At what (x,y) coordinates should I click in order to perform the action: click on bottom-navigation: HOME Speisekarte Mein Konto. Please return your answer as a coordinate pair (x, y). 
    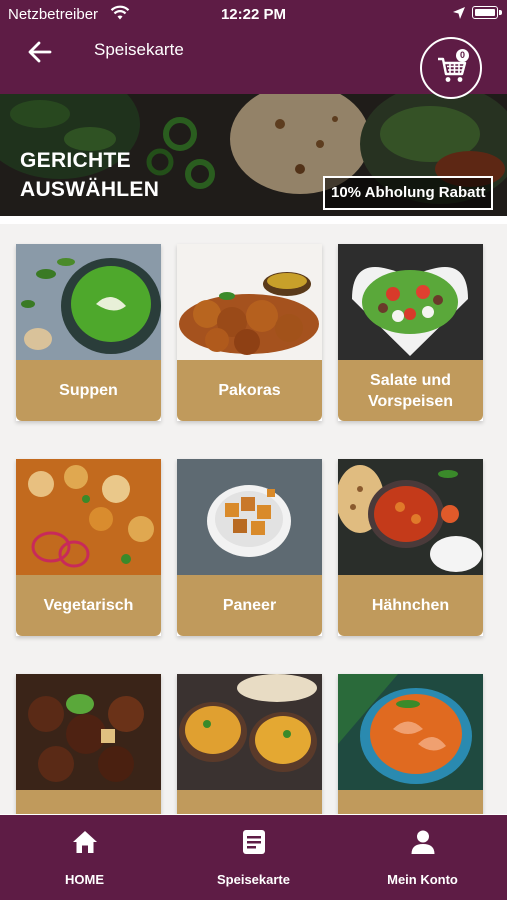
    Looking at the image, I should click on (253, 857).